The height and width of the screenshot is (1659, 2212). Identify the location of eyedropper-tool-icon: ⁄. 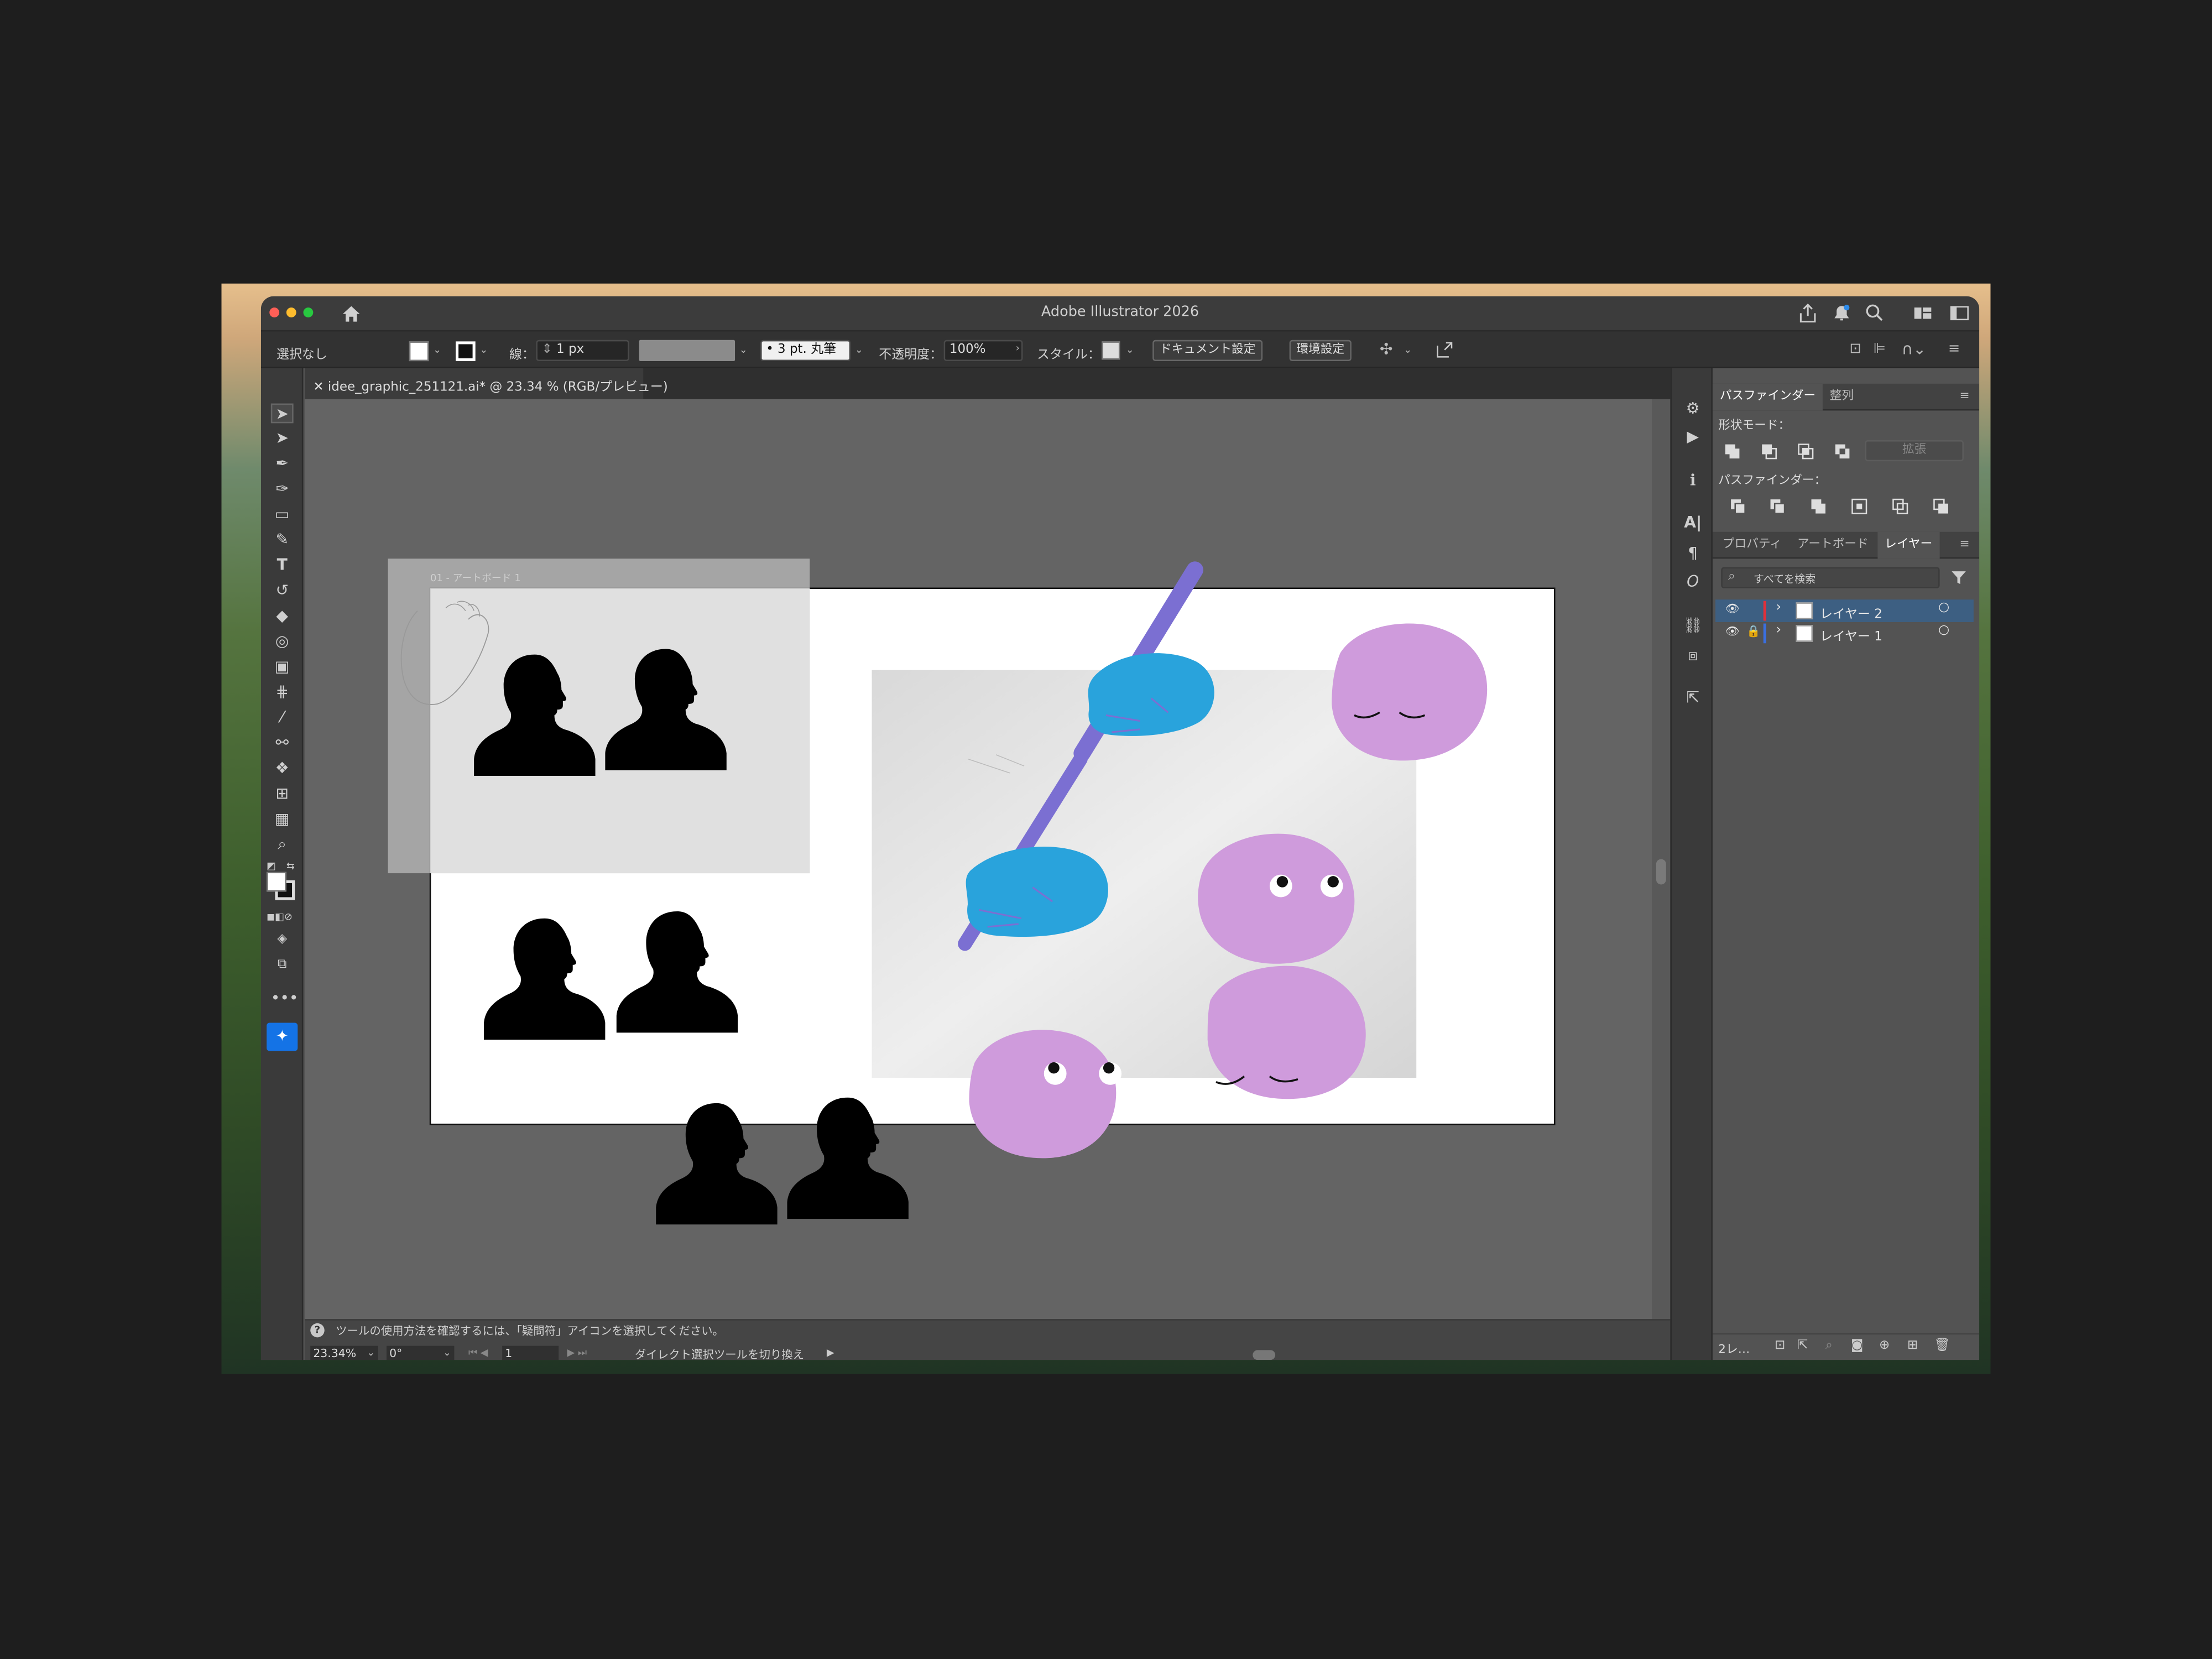
(282, 718).